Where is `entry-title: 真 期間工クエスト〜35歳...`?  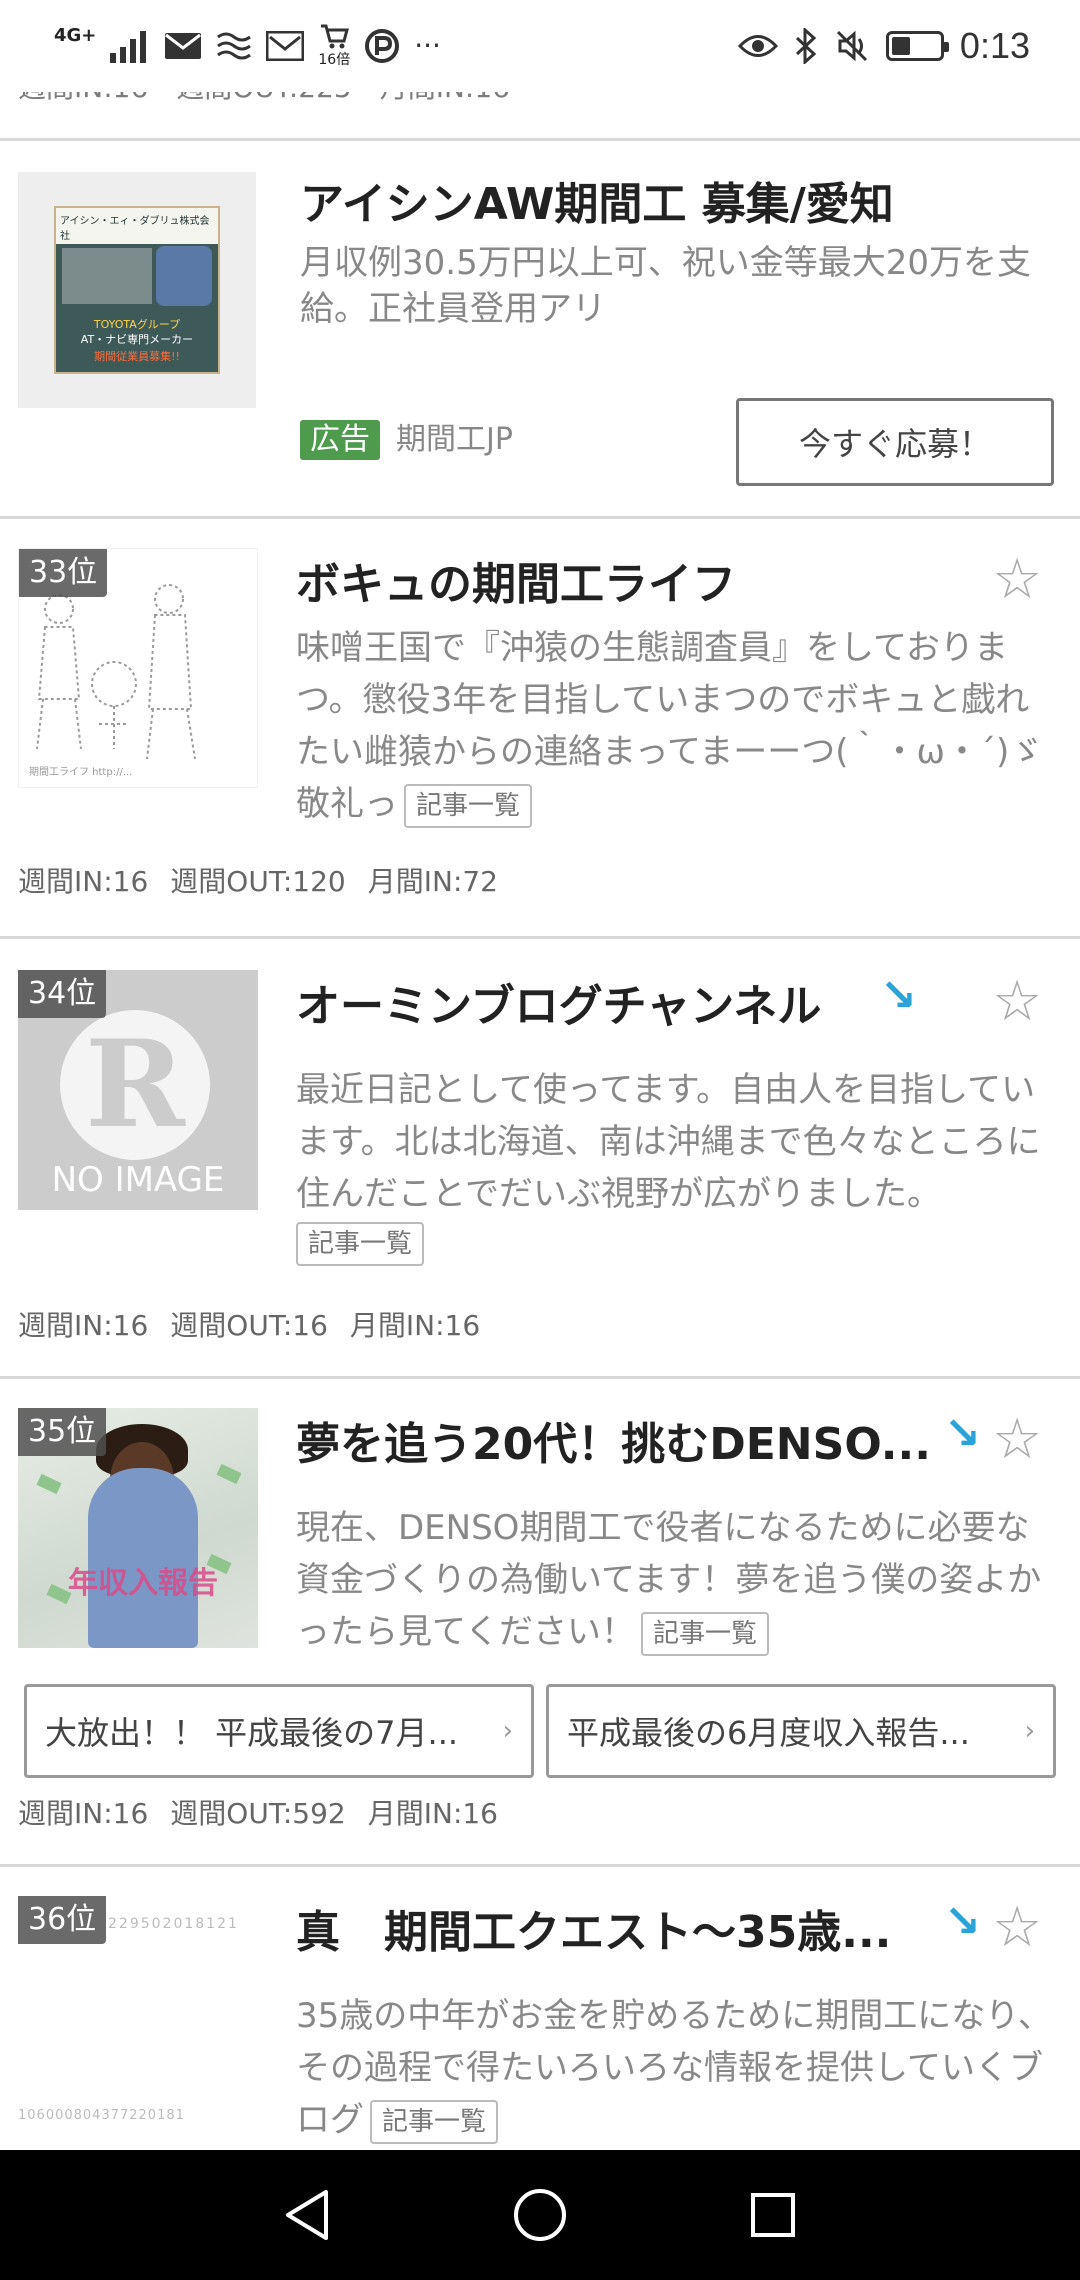 entry-title: 真 期間工クエスト〜35歳... is located at coordinates (616, 1928).